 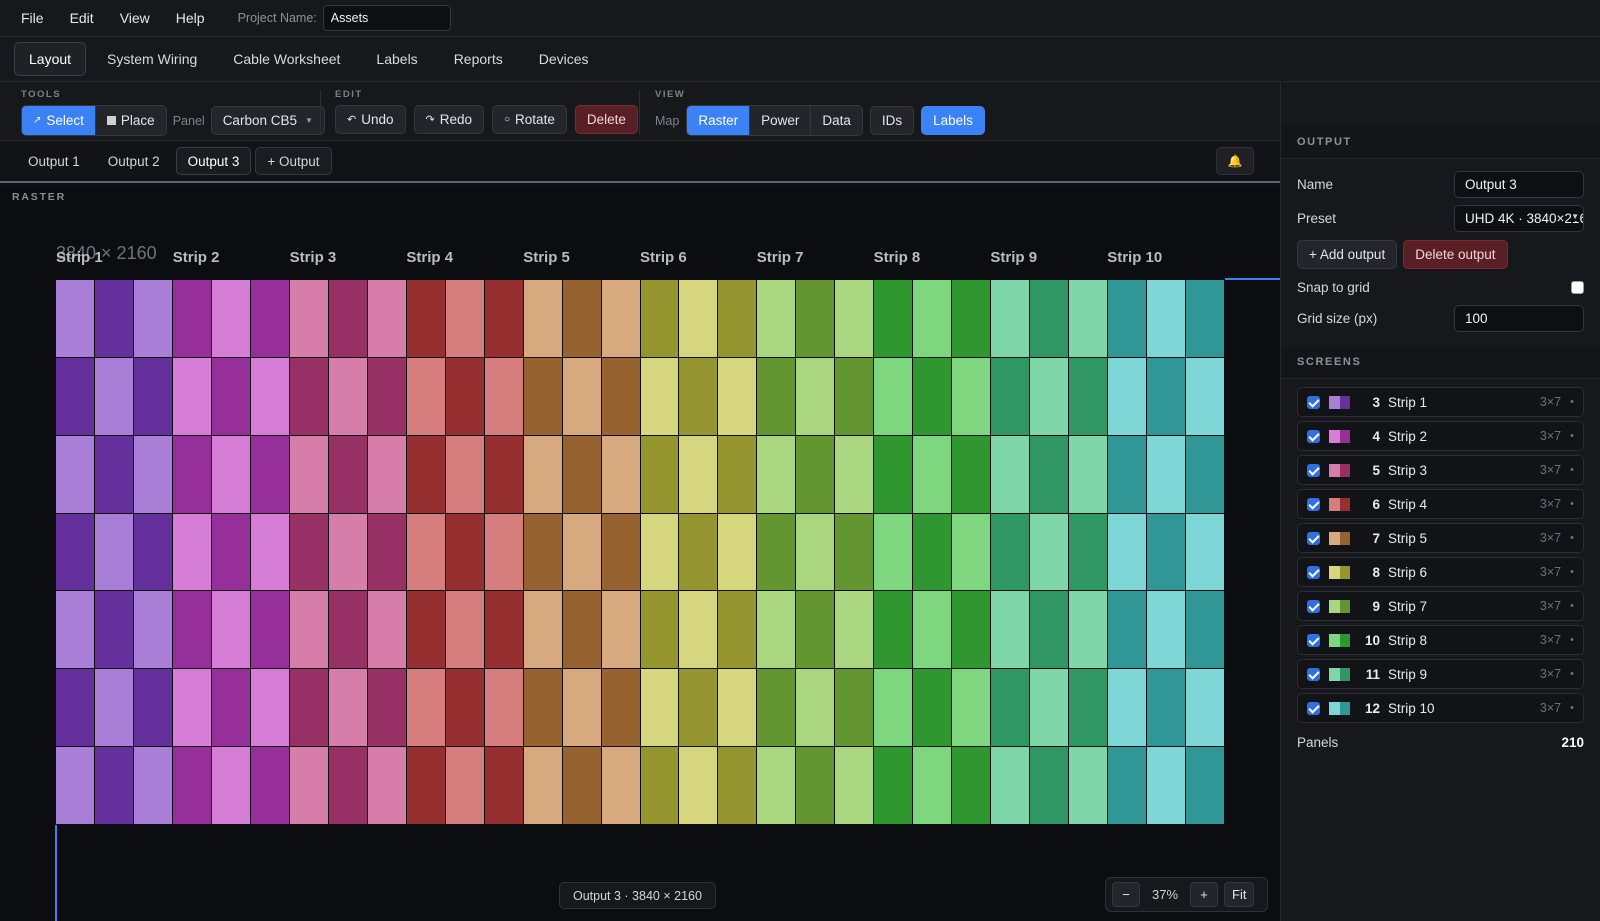 What do you see at coordinates (32, 18) in the screenshot?
I see `menu-file: File` at bounding box center [32, 18].